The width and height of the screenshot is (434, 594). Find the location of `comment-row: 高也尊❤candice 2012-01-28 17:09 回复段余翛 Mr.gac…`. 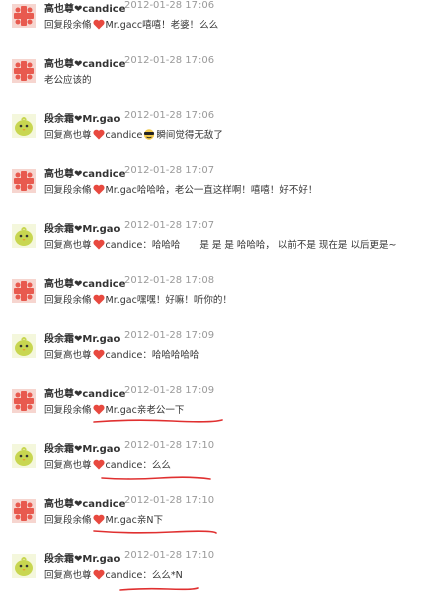

comment-row: 高也尊❤candice 2012-01-28 17:09 回复段余翛 Mr.gac… is located at coordinates (217, 412).